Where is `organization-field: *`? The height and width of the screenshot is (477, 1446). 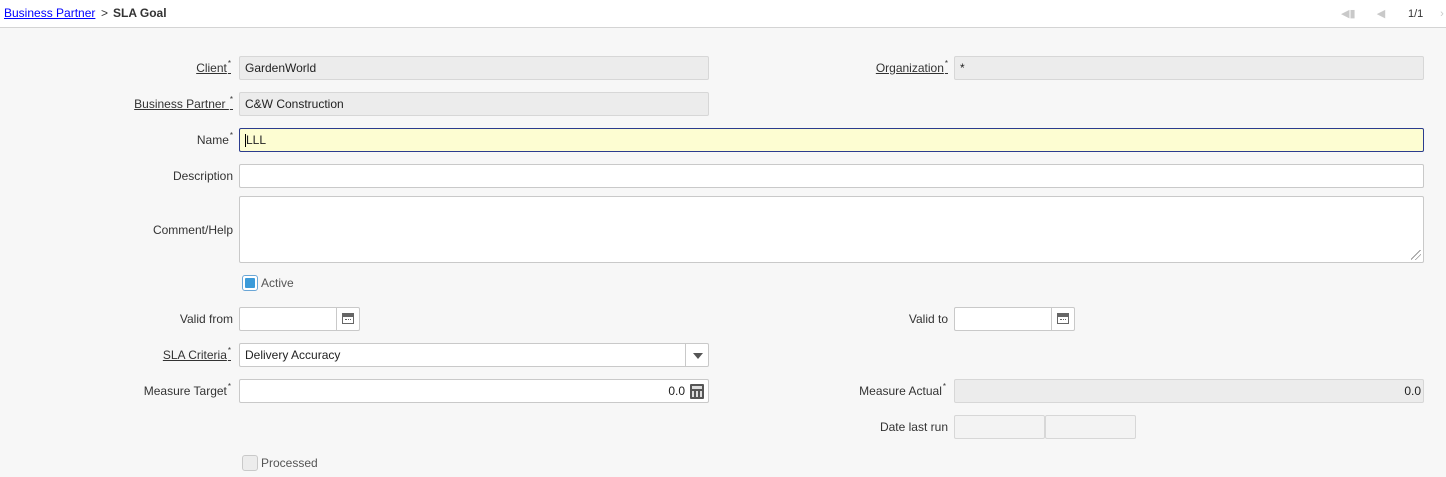
organization-field: * is located at coordinates (1189, 68).